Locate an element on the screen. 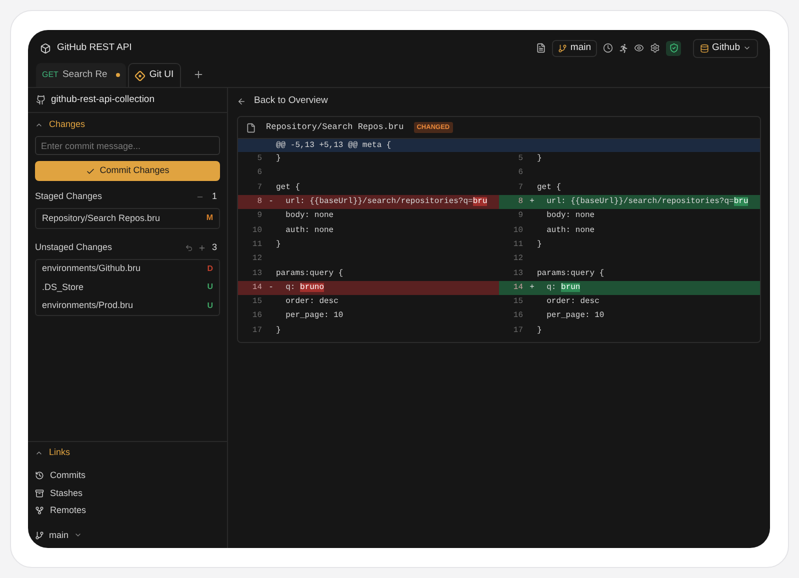 The width and height of the screenshot is (799, 578). document-icon is located at coordinates (541, 48).